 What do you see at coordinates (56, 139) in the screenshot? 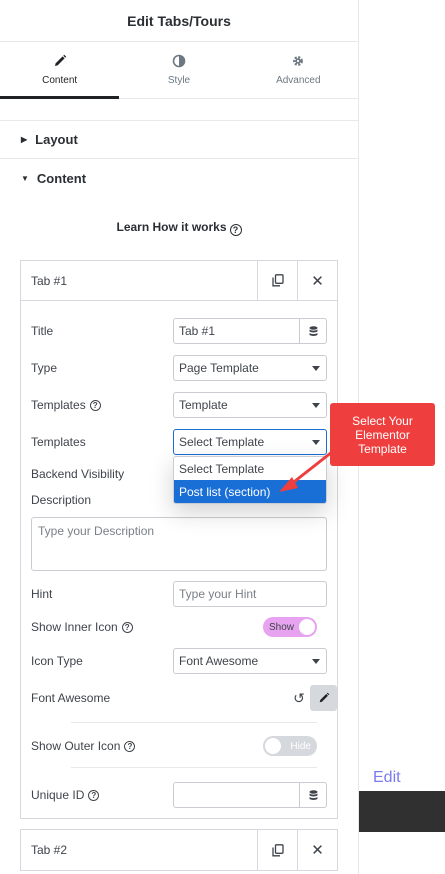
I see `section-layout-label: Layout` at bounding box center [56, 139].